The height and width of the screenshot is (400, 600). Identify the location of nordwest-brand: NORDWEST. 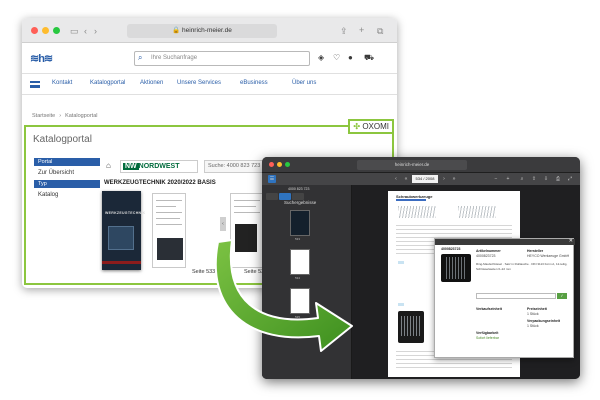
(159, 166).